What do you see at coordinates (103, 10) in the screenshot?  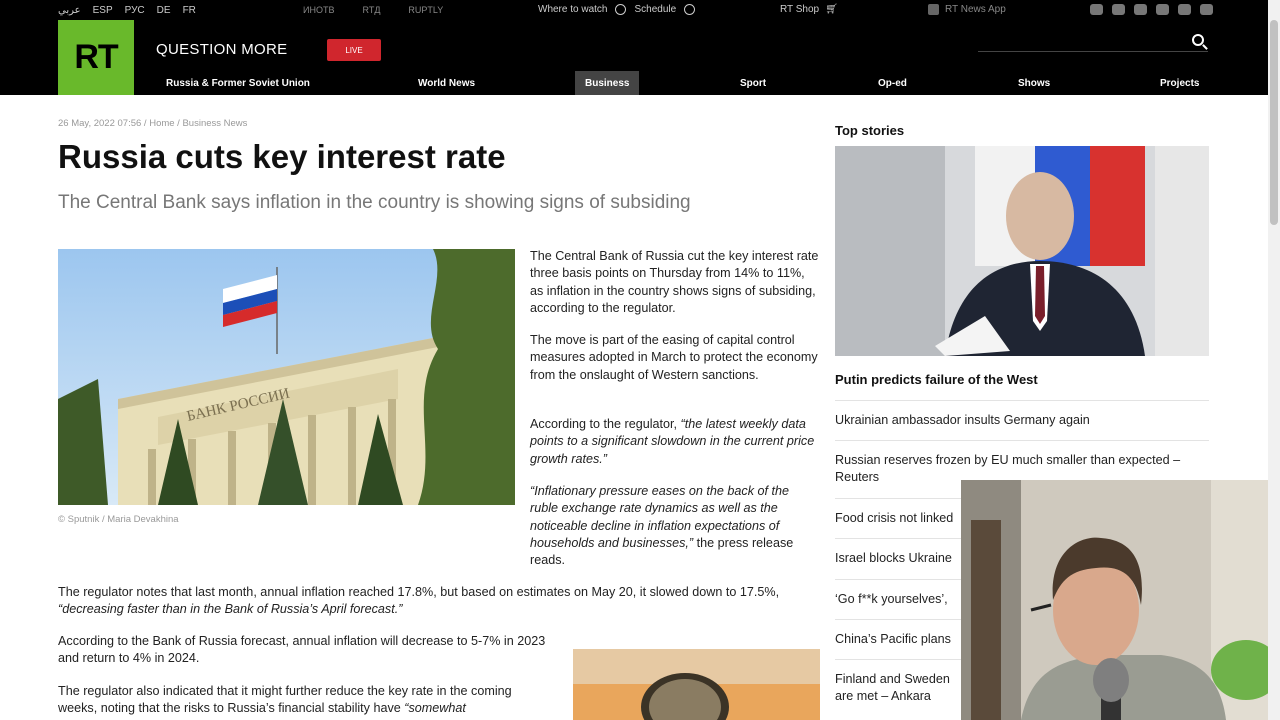 I see `lang-esp: ESP` at bounding box center [103, 10].